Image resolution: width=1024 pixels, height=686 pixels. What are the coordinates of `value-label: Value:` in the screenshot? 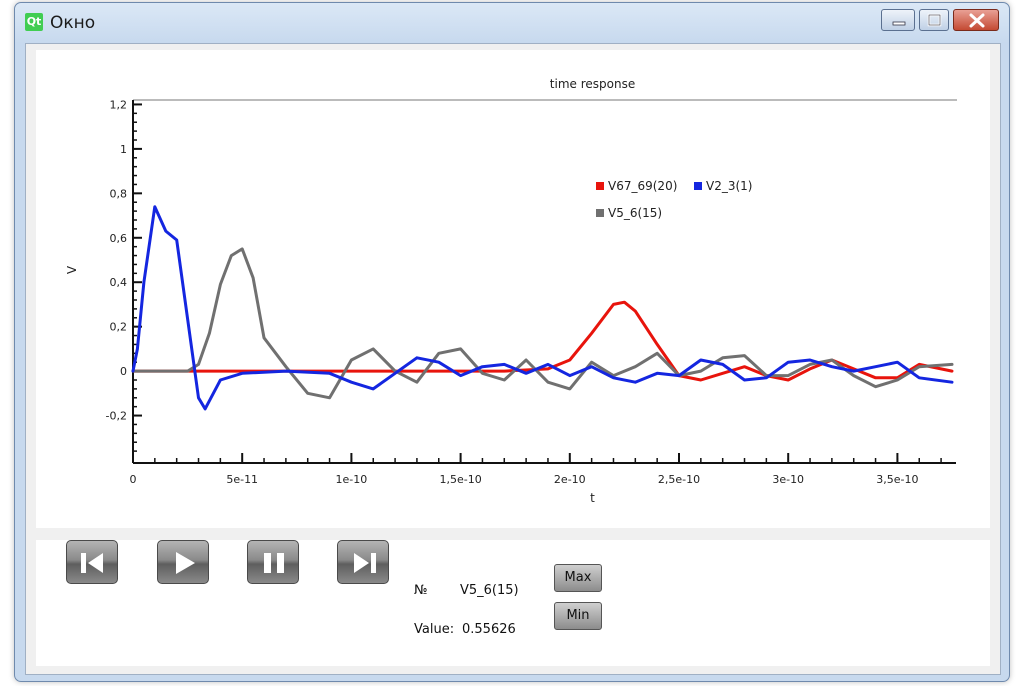 It's located at (434, 629).